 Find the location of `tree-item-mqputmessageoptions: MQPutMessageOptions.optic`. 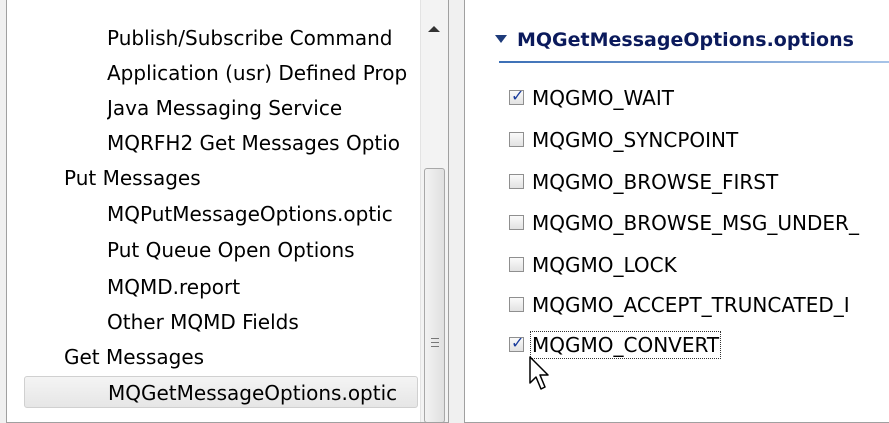

tree-item-mqputmessageoptions: MQPutMessageOptions.optic is located at coordinates (262, 214).